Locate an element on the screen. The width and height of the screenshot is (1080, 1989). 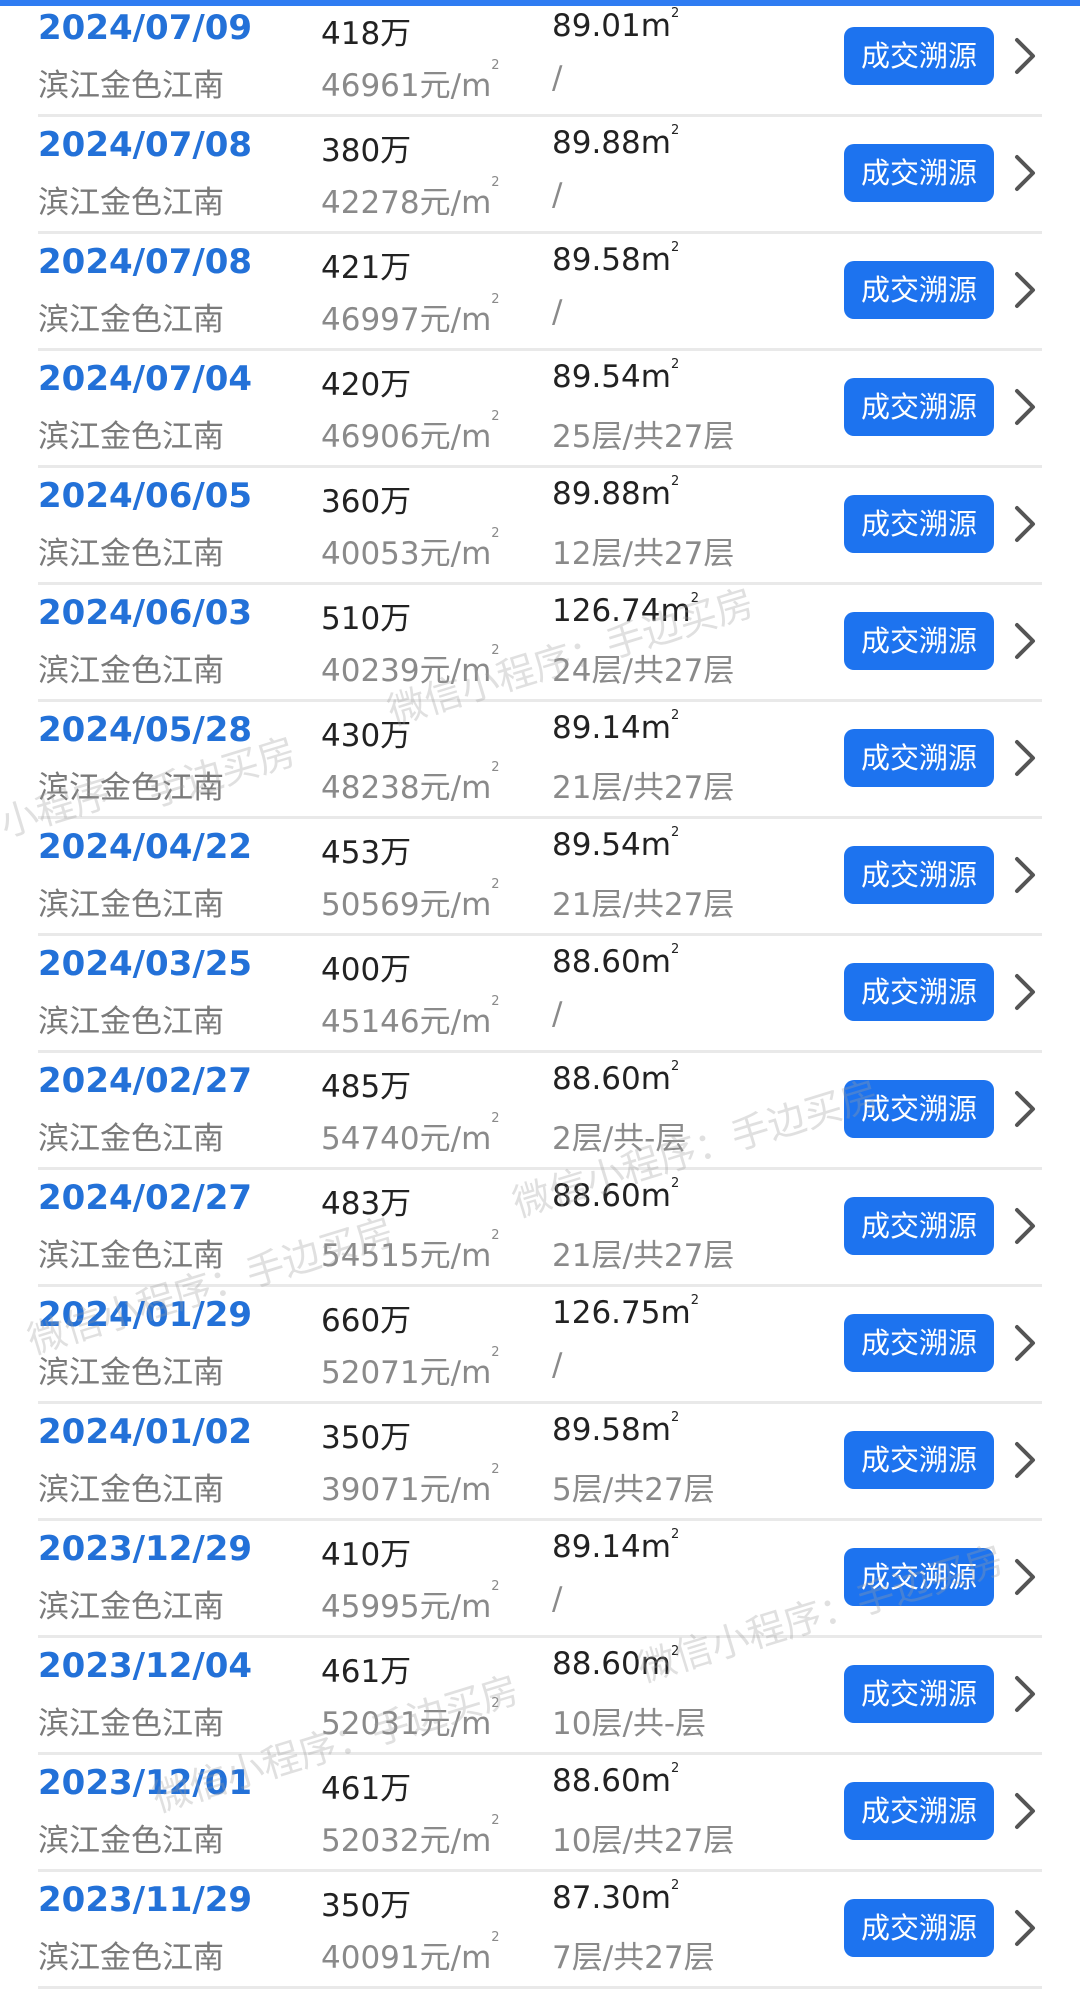
total-price: 430万 is located at coordinates (366, 736).